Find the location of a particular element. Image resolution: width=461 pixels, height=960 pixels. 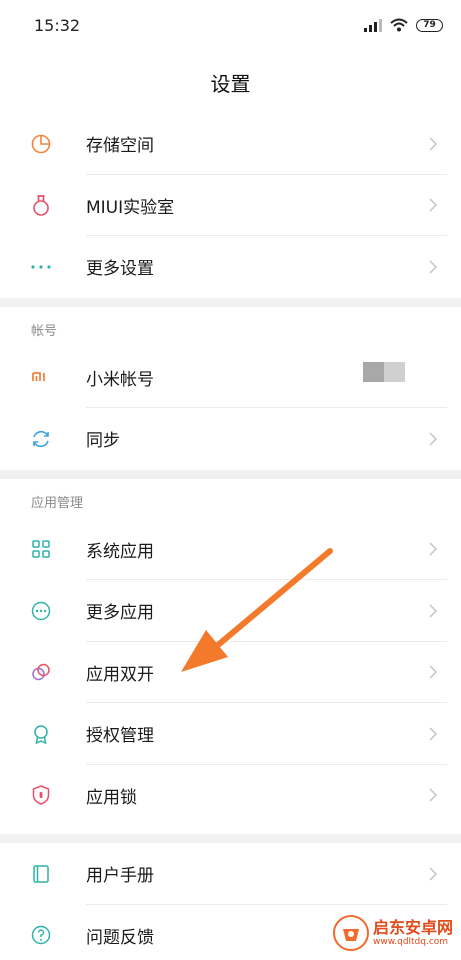

section-header-apps: 应用管理 is located at coordinates (230, 499).